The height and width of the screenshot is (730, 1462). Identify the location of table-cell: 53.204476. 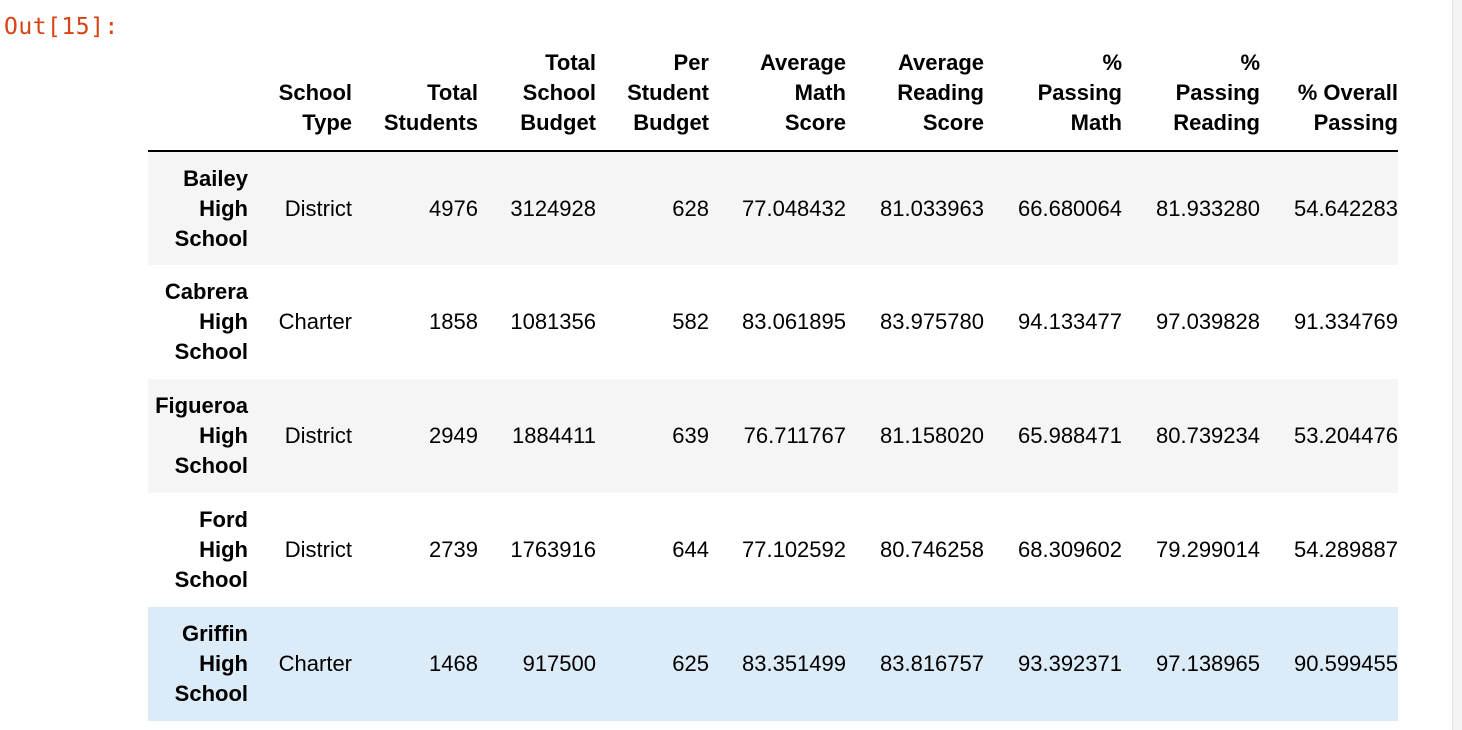
(1346, 435).